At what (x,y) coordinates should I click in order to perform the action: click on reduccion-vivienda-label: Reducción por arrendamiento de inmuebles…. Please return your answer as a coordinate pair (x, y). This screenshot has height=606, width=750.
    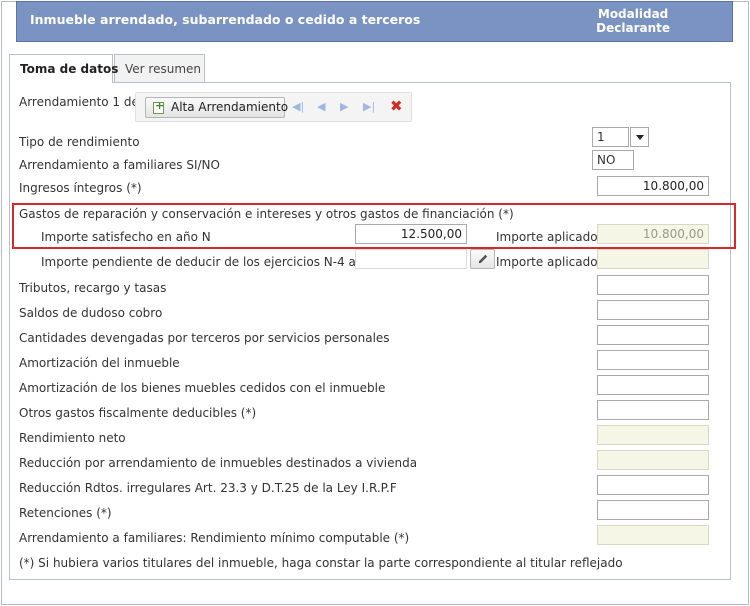
    Looking at the image, I should click on (218, 463).